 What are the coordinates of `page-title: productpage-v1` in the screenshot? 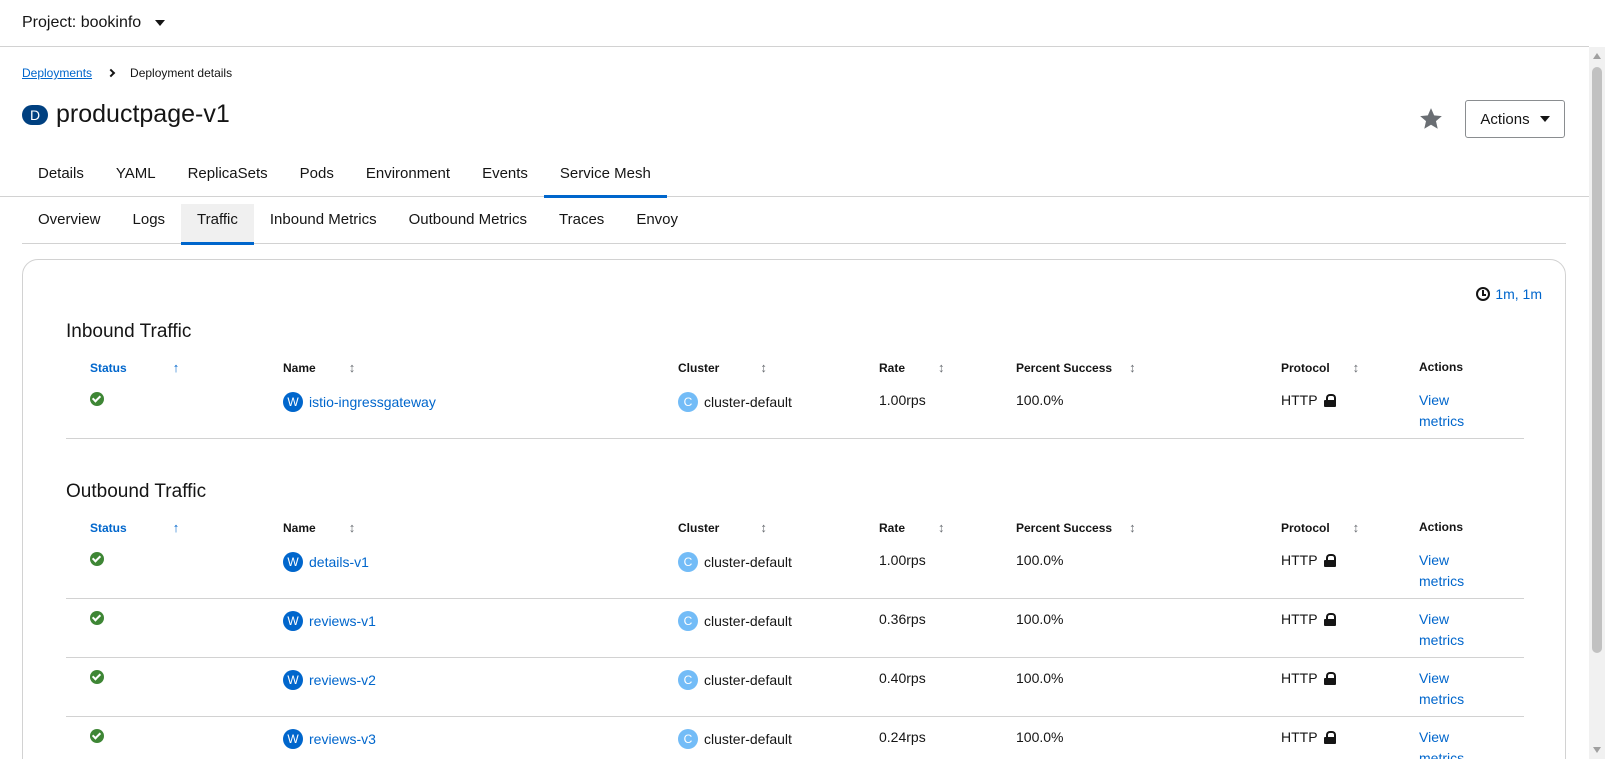 It's located at (143, 114).